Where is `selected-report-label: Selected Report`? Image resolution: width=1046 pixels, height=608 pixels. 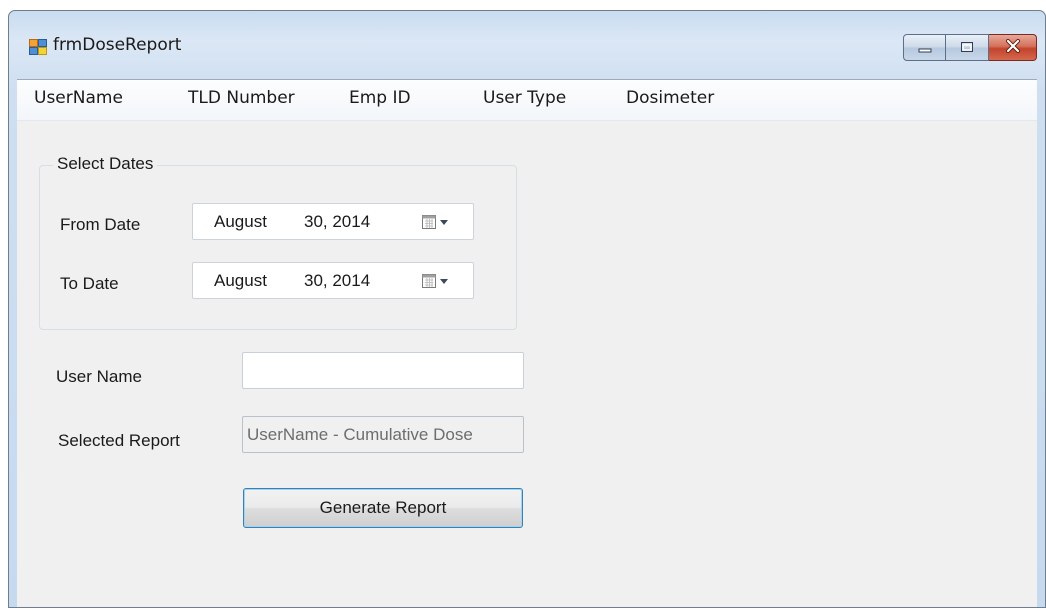 selected-report-label: Selected Report is located at coordinates (119, 440).